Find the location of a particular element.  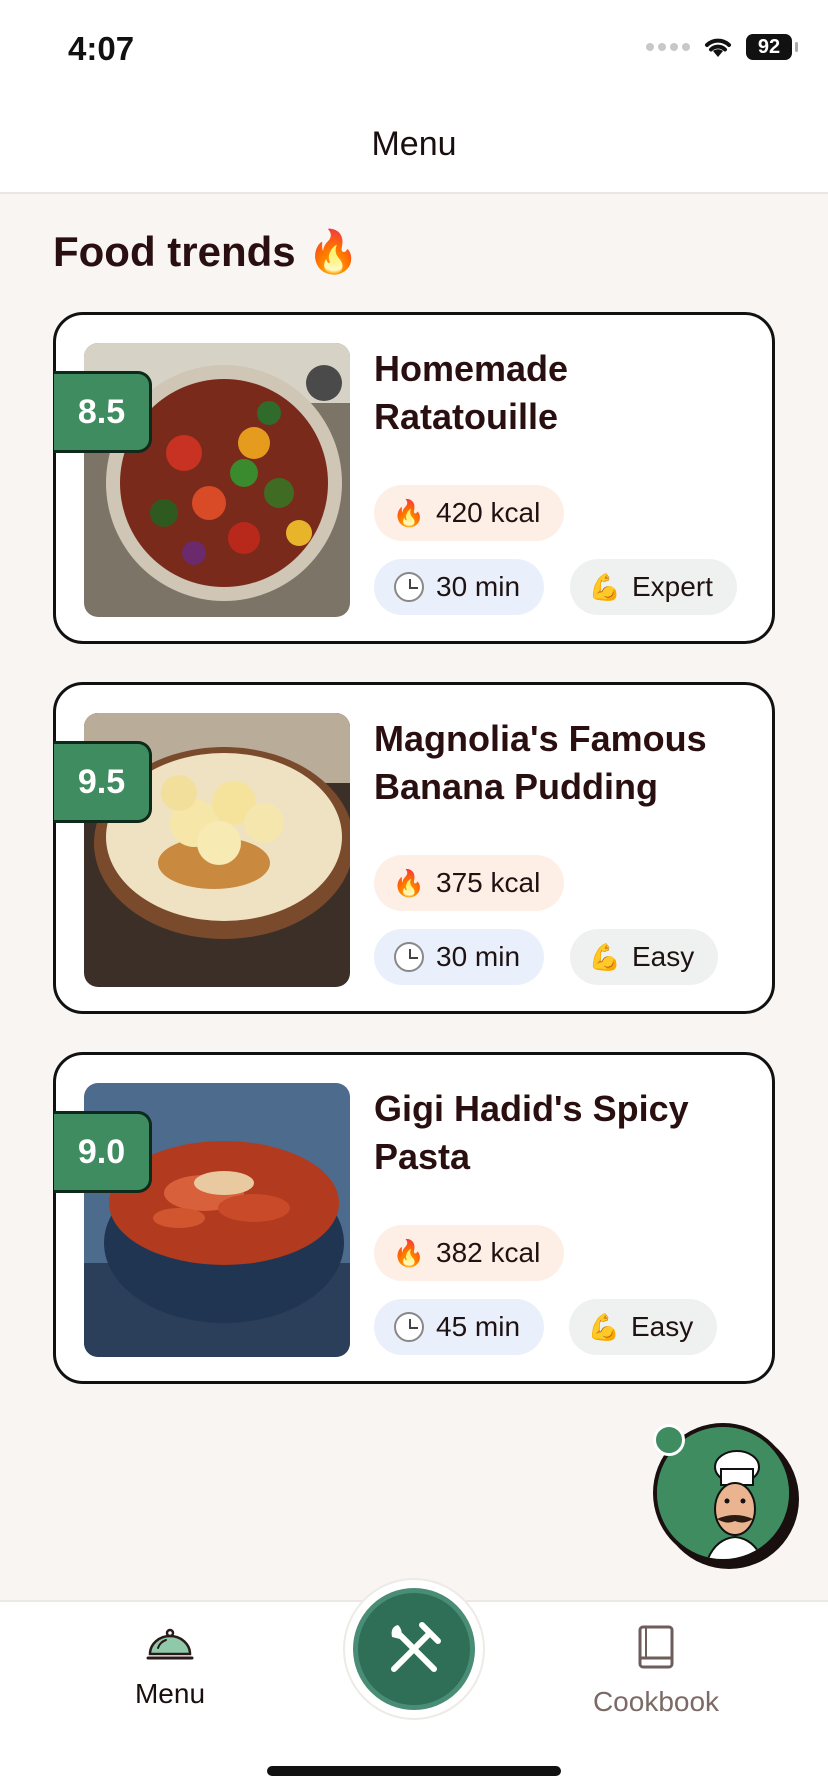

recipe-title: Magnolia's Famous Banana Pudding is located at coordinates (540, 762).